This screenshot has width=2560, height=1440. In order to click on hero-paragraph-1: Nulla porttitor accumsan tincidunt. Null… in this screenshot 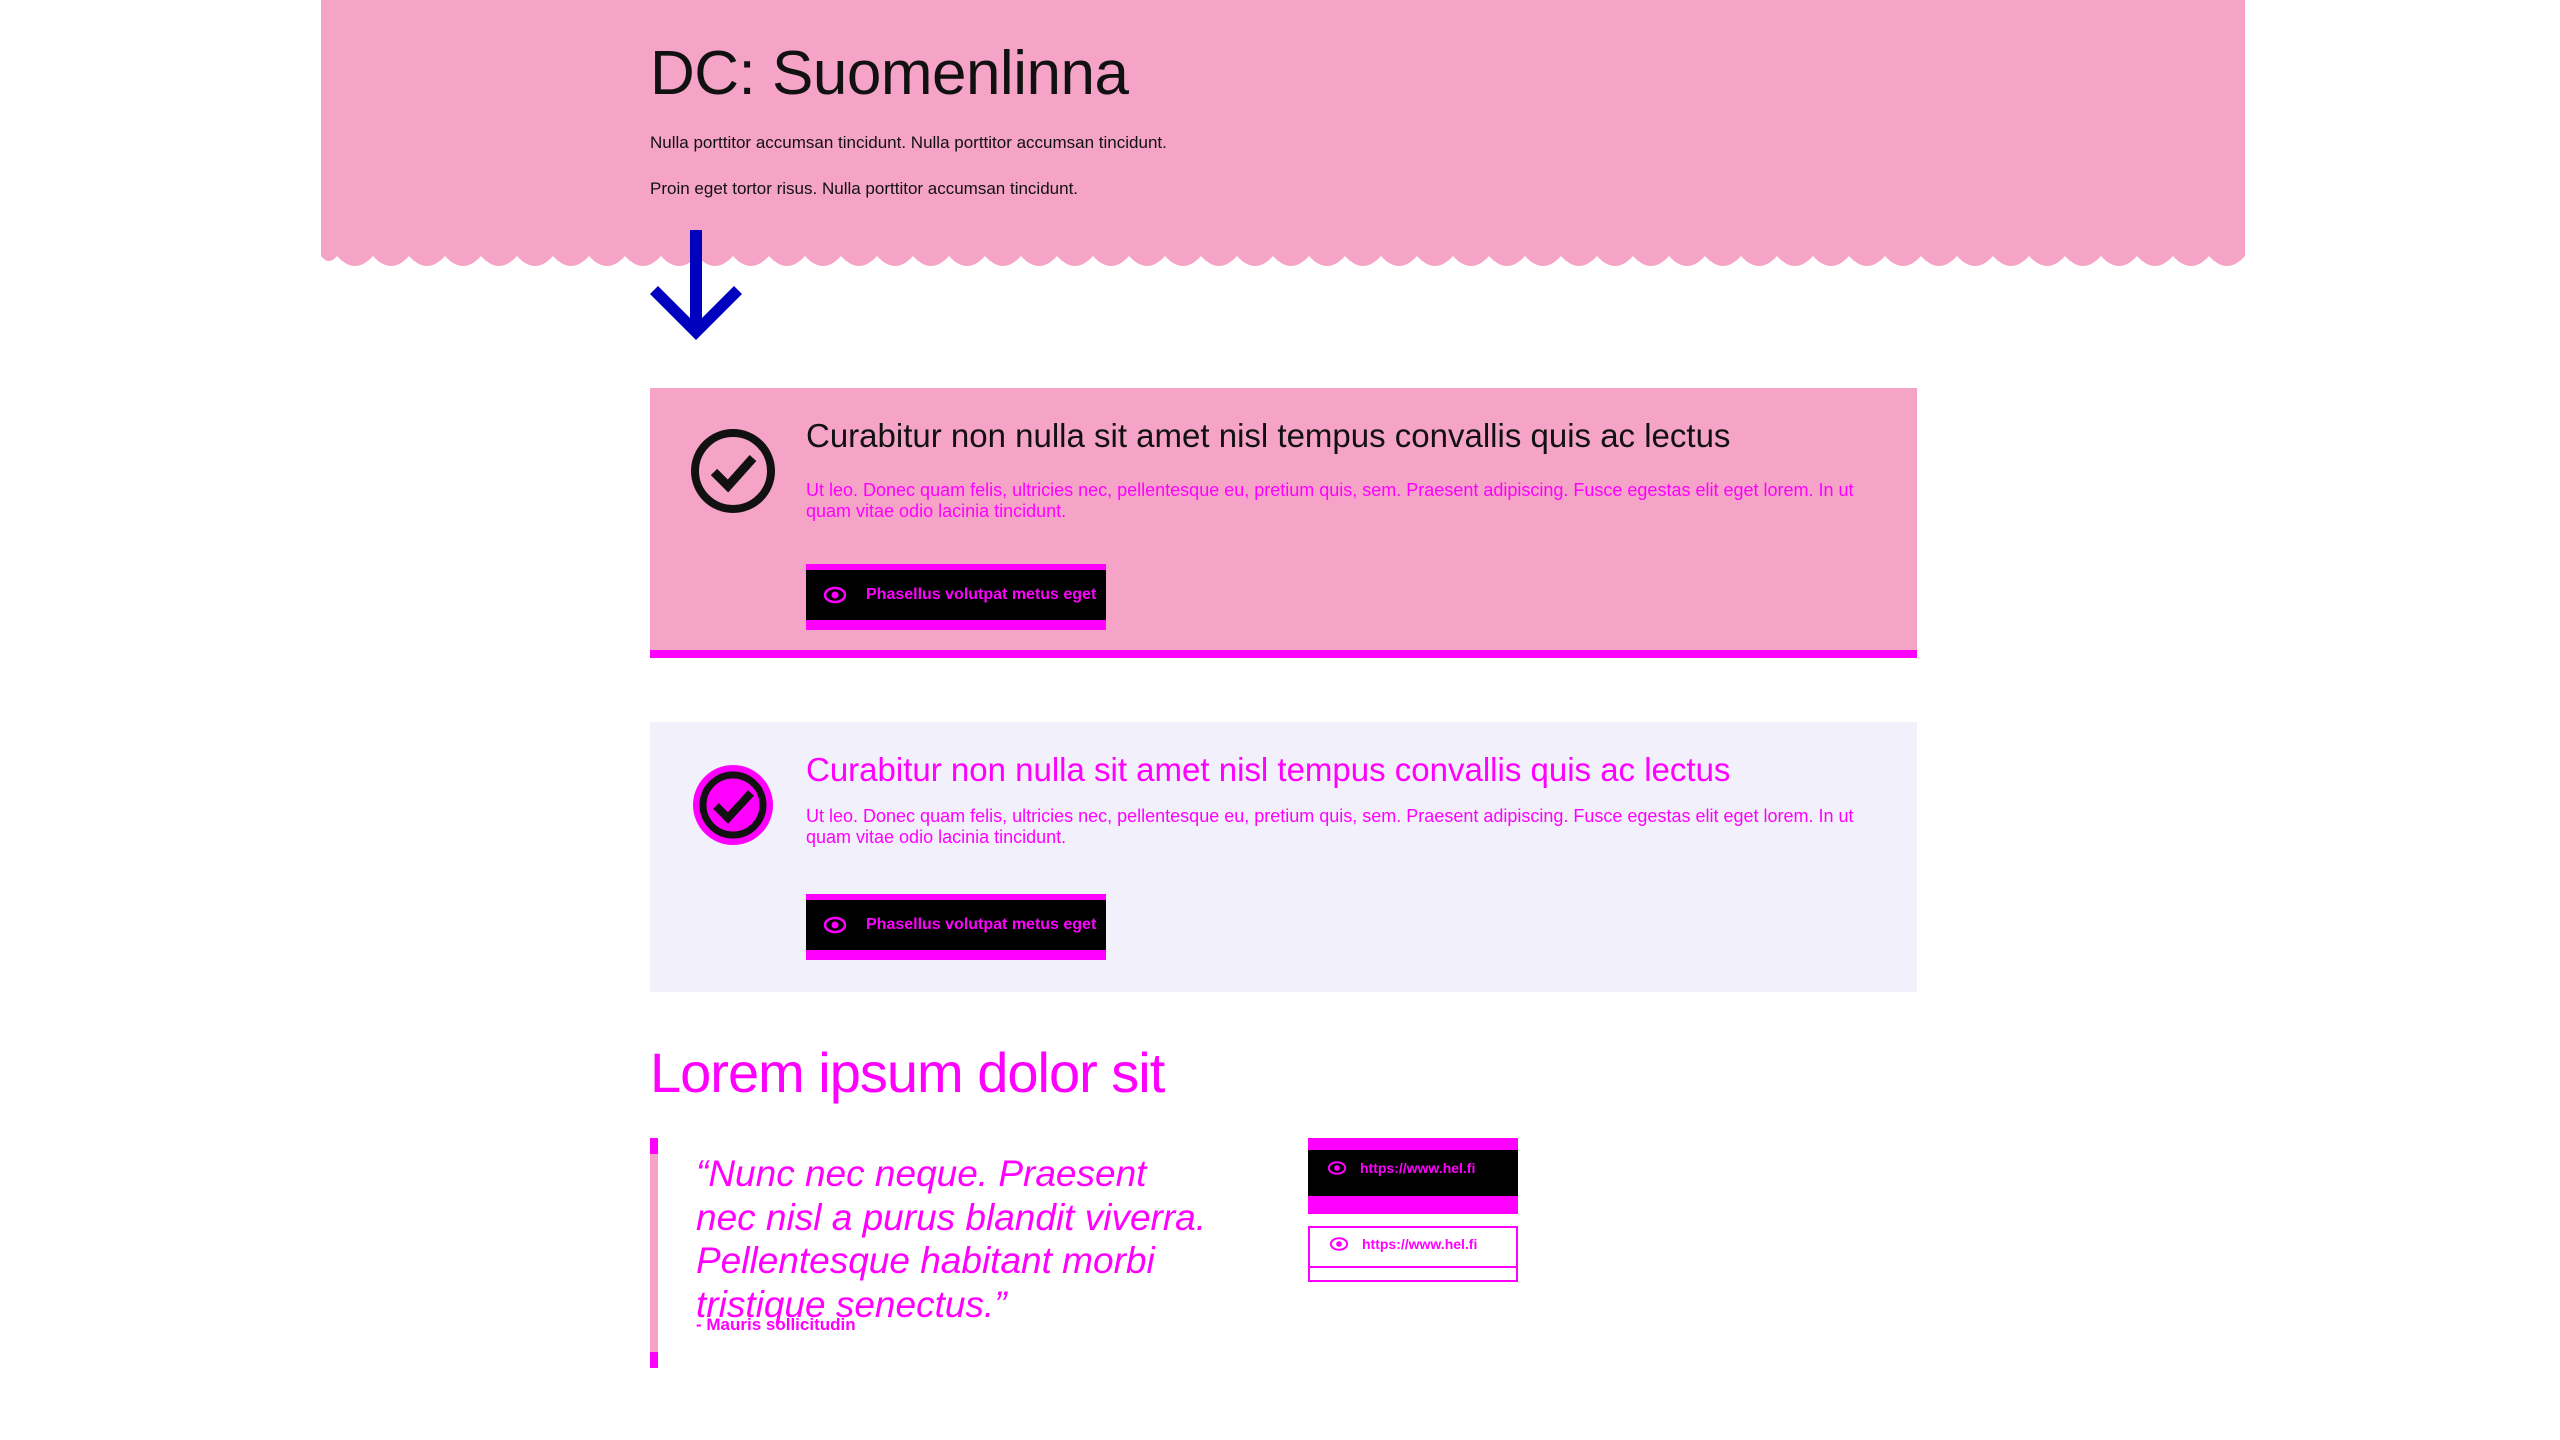, I will do `click(908, 142)`.